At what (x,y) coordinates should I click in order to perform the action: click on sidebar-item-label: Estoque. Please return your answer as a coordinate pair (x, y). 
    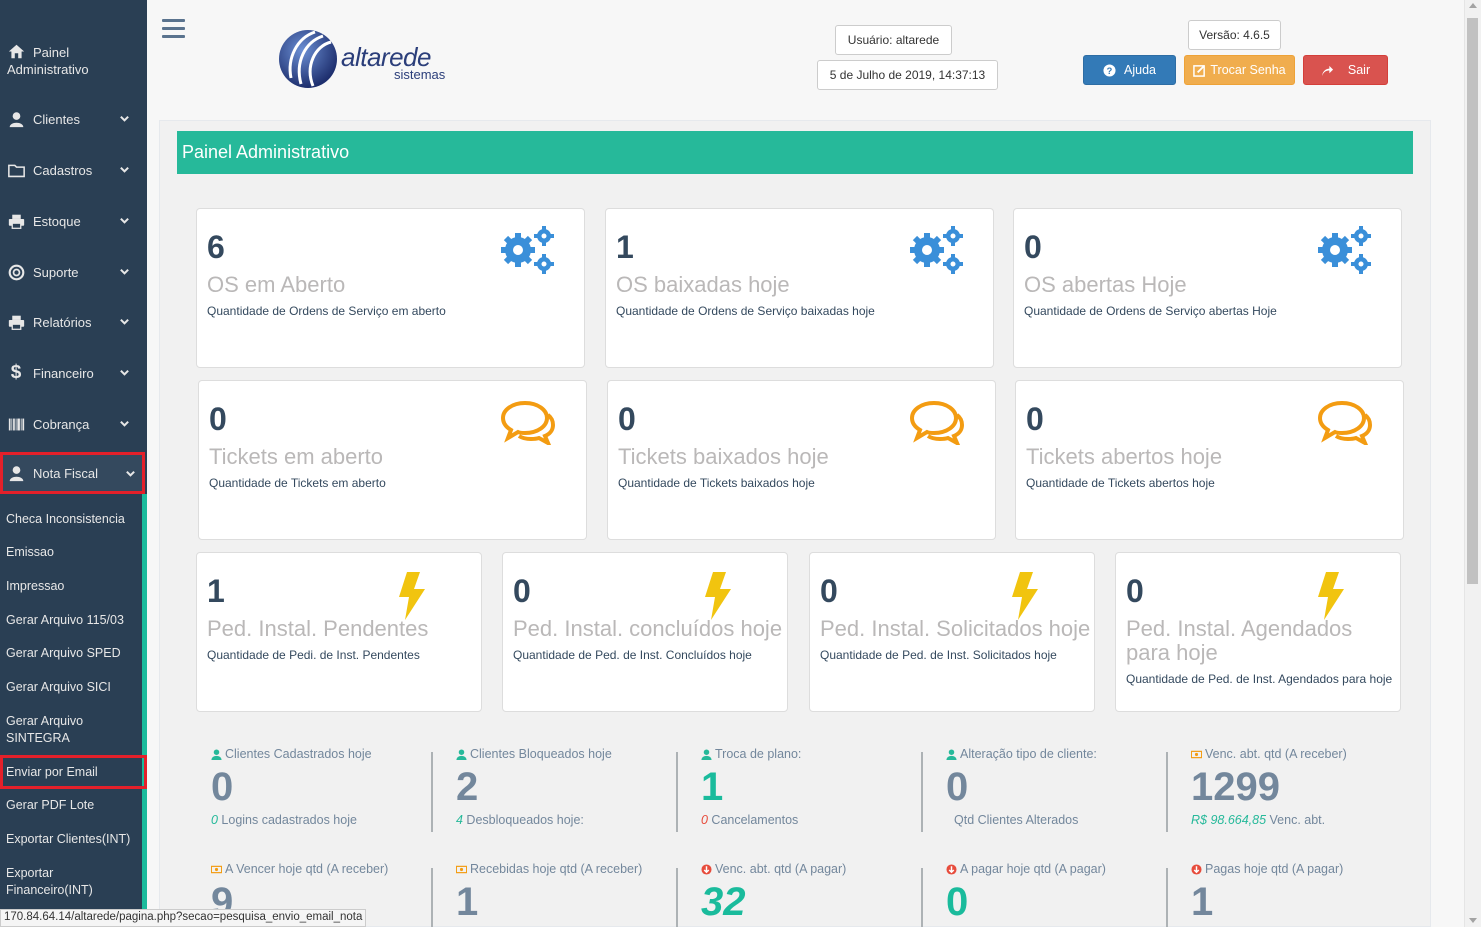
    Looking at the image, I should click on (57, 221).